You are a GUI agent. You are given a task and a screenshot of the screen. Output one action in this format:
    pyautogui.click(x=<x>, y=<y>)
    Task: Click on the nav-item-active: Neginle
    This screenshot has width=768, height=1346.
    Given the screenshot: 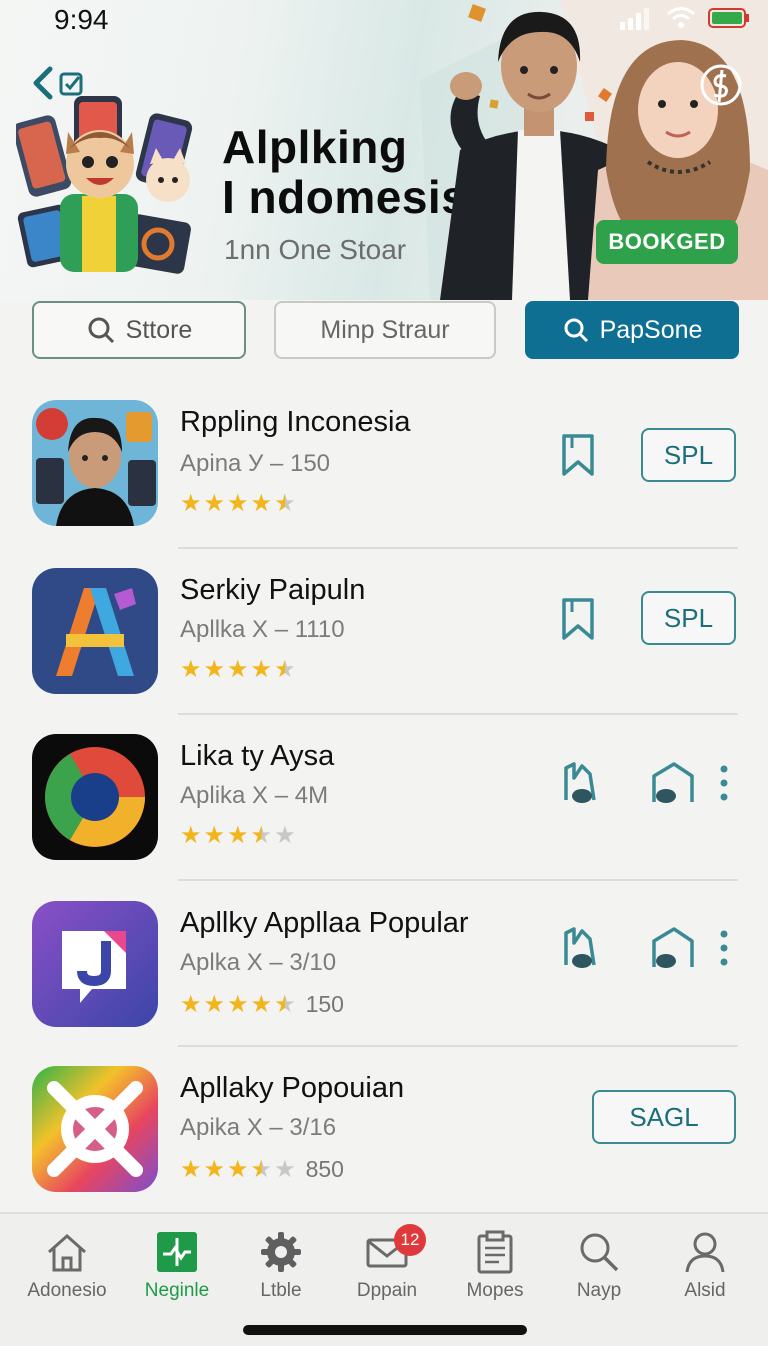 What is the action you would take?
    pyautogui.click(x=177, y=1266)
    